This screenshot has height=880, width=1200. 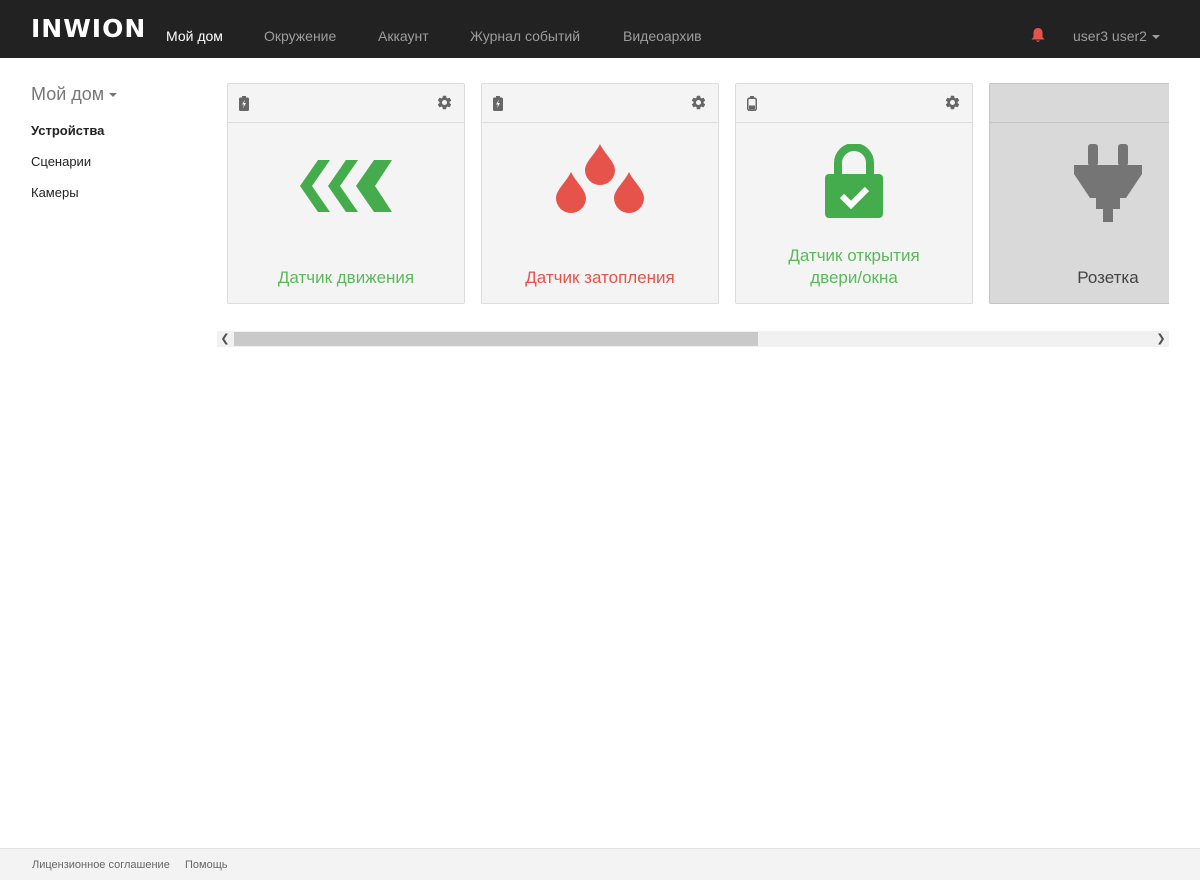 I want to click on home-selector: Мой дом, so click(x=74, y=94).